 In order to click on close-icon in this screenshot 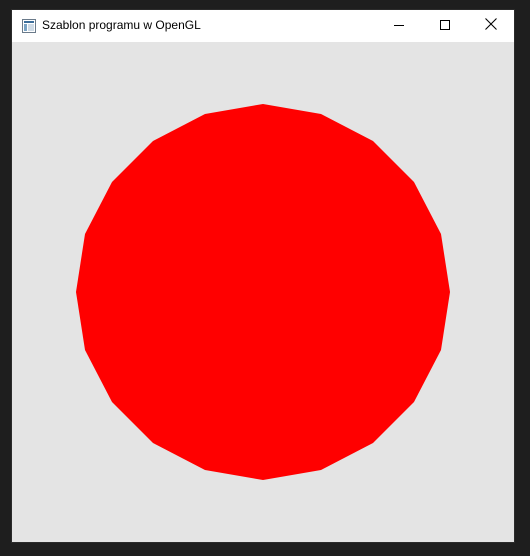, I will do `click(491, 26)`.